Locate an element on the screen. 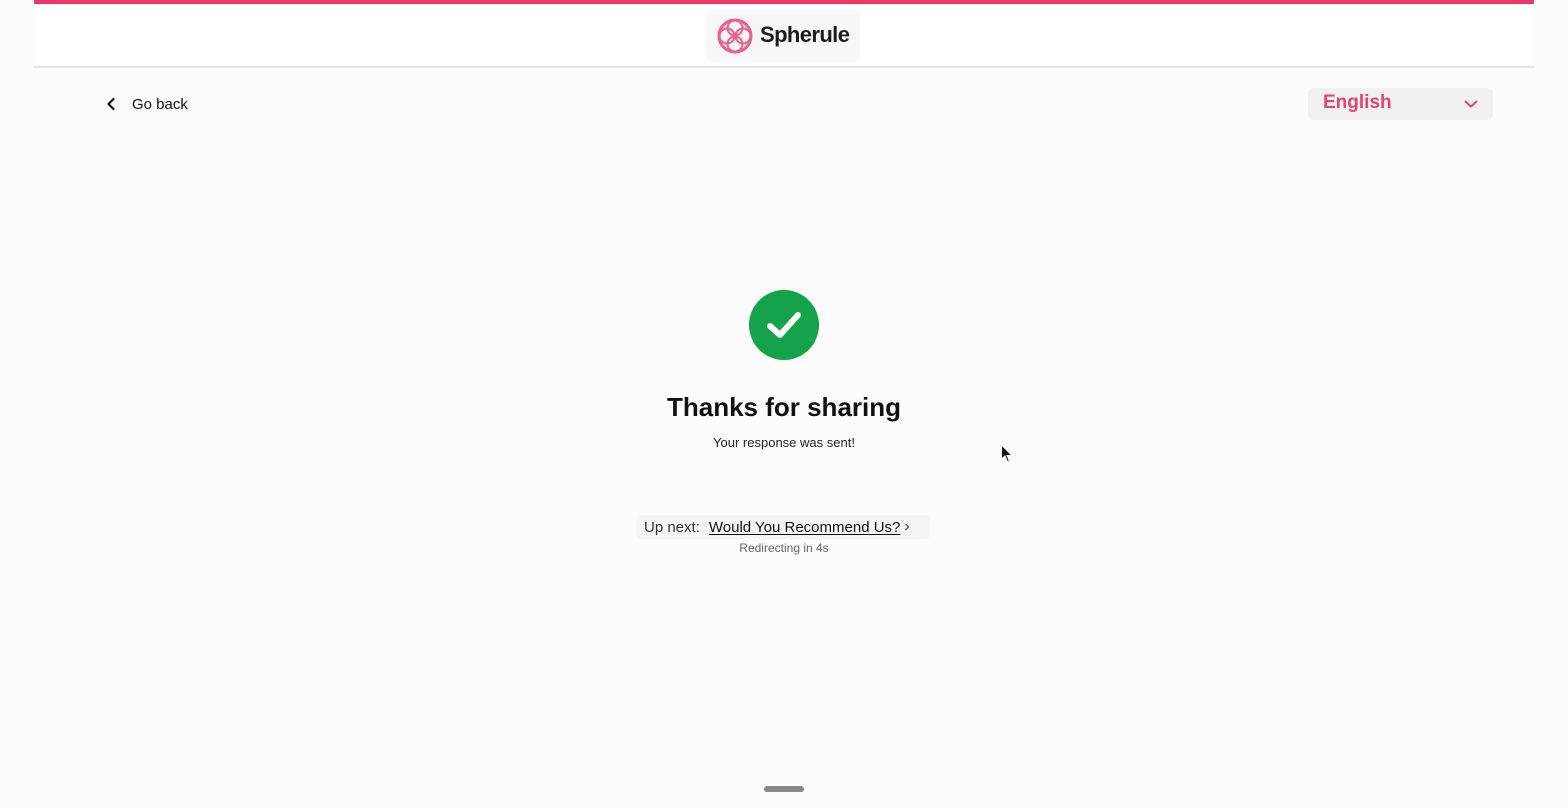 This screenshot has height=808, width=1568. language-select: English is located at coordinates (1400, 104).